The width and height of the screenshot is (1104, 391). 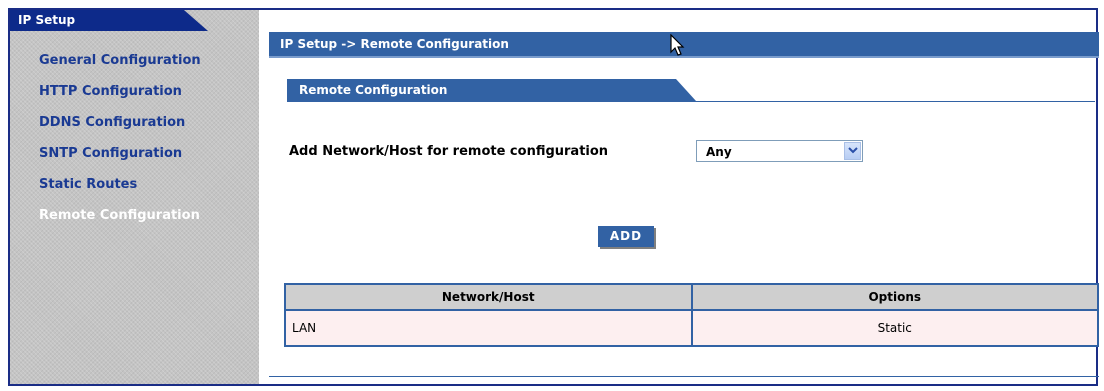 I want to click on sidebar-item-sntp-configuration: SNTP Configuration, so click(x=110, y=153).